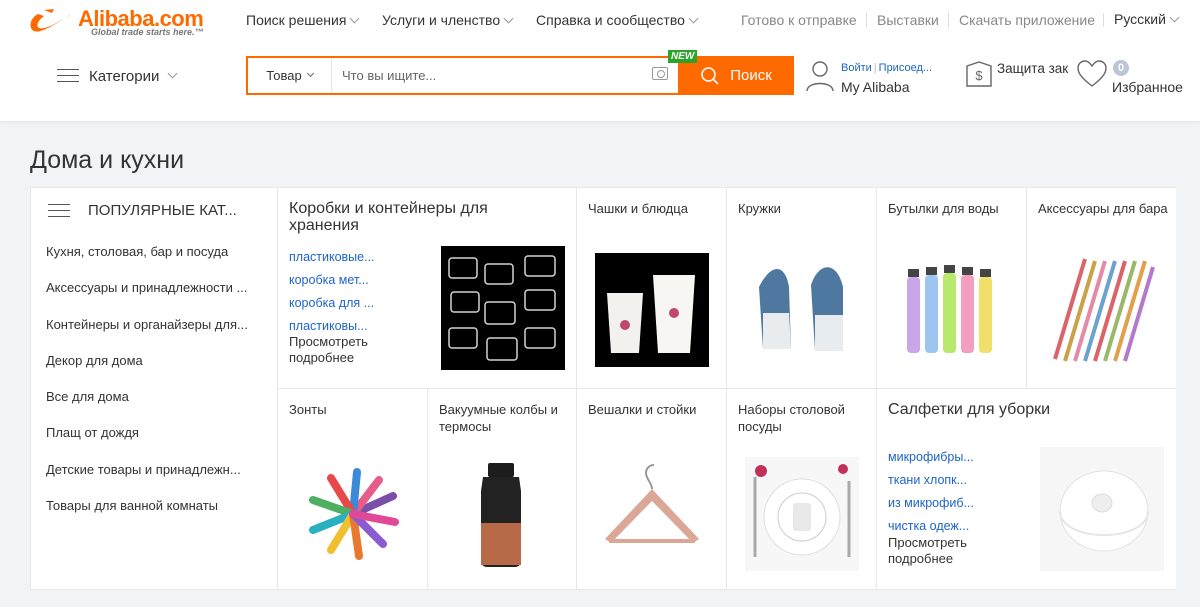 Image resolution: width=1200 pixels, height=607 pixels. Describe the element at coordinates (683, 56) in the screenshot. I see `new-badge: NEW` at that location.